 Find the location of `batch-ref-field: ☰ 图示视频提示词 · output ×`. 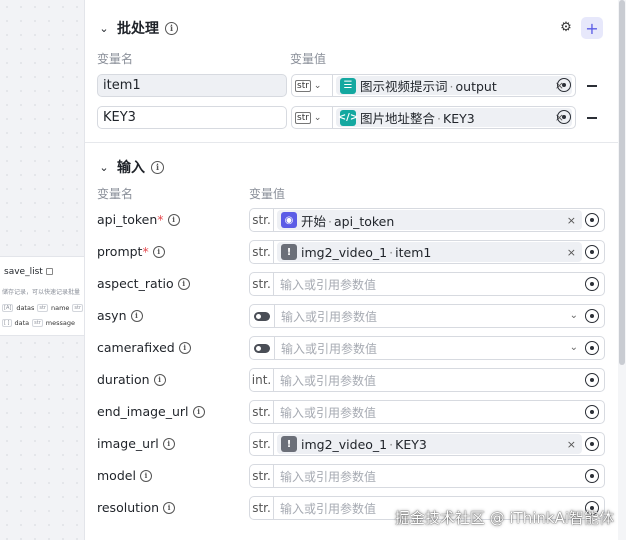

batch-ref-field: ☰ 图示视频提示词 · output × is located at coordinates (454, 85).